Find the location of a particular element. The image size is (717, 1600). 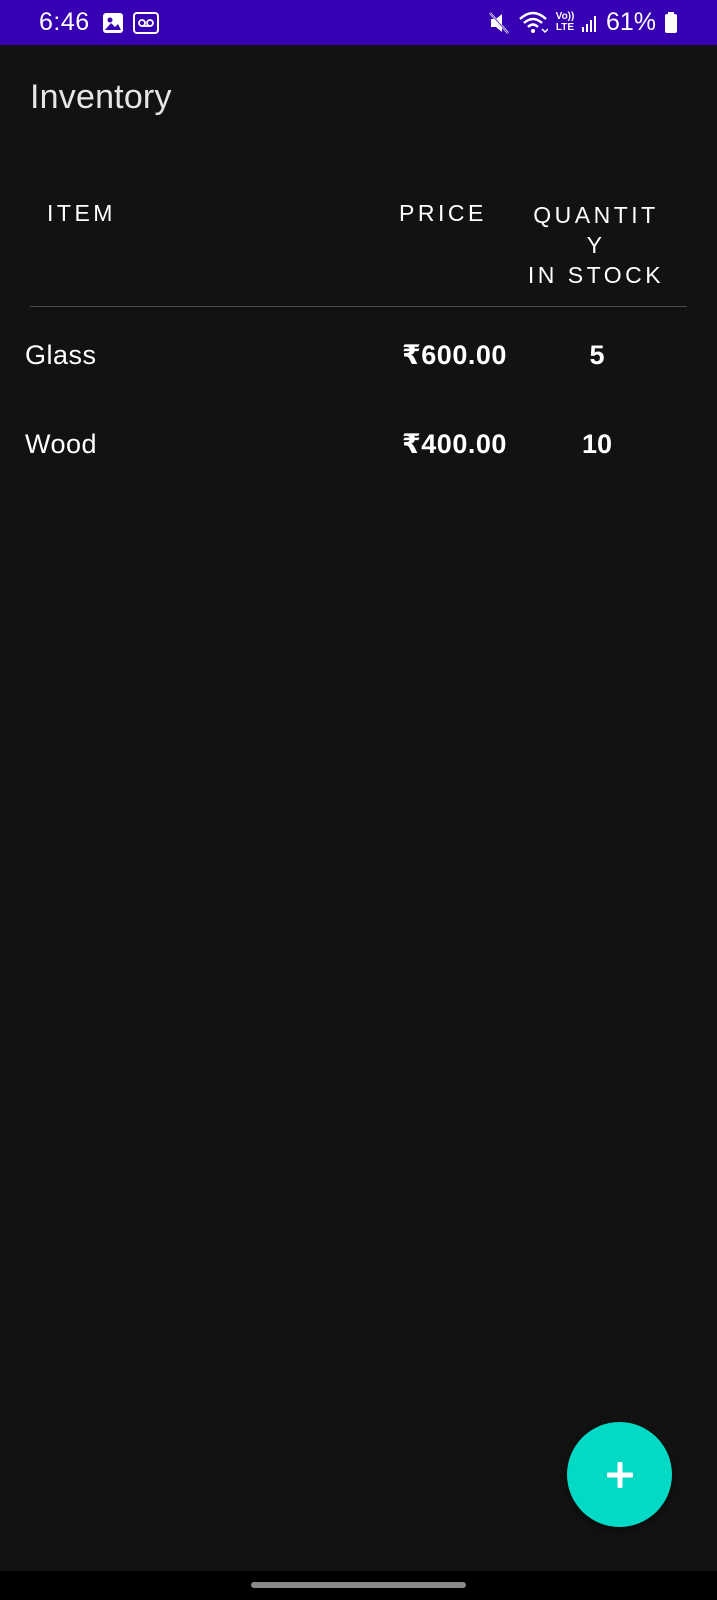

item-quantity: 5 is located at coordinates (597, 355).